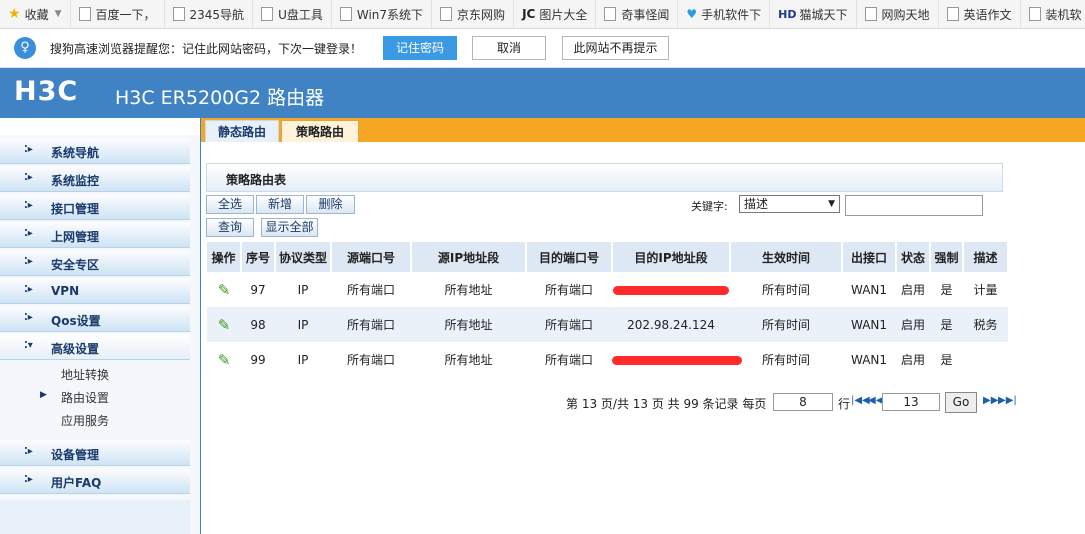 This screenshot has width=1085, height=534. Describe the element at coordinates (35, 14) in the screenshot. I see `bookmark-favorites: ★ 收藏 ▼` at that location.